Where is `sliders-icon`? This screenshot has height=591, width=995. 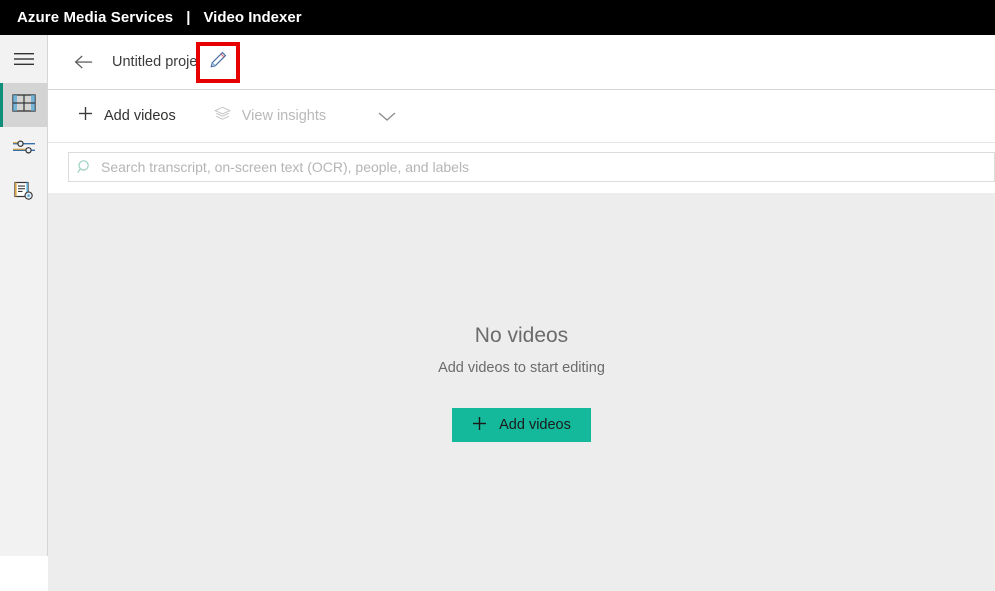
sliders-icon is located at coordinates (24, 149).